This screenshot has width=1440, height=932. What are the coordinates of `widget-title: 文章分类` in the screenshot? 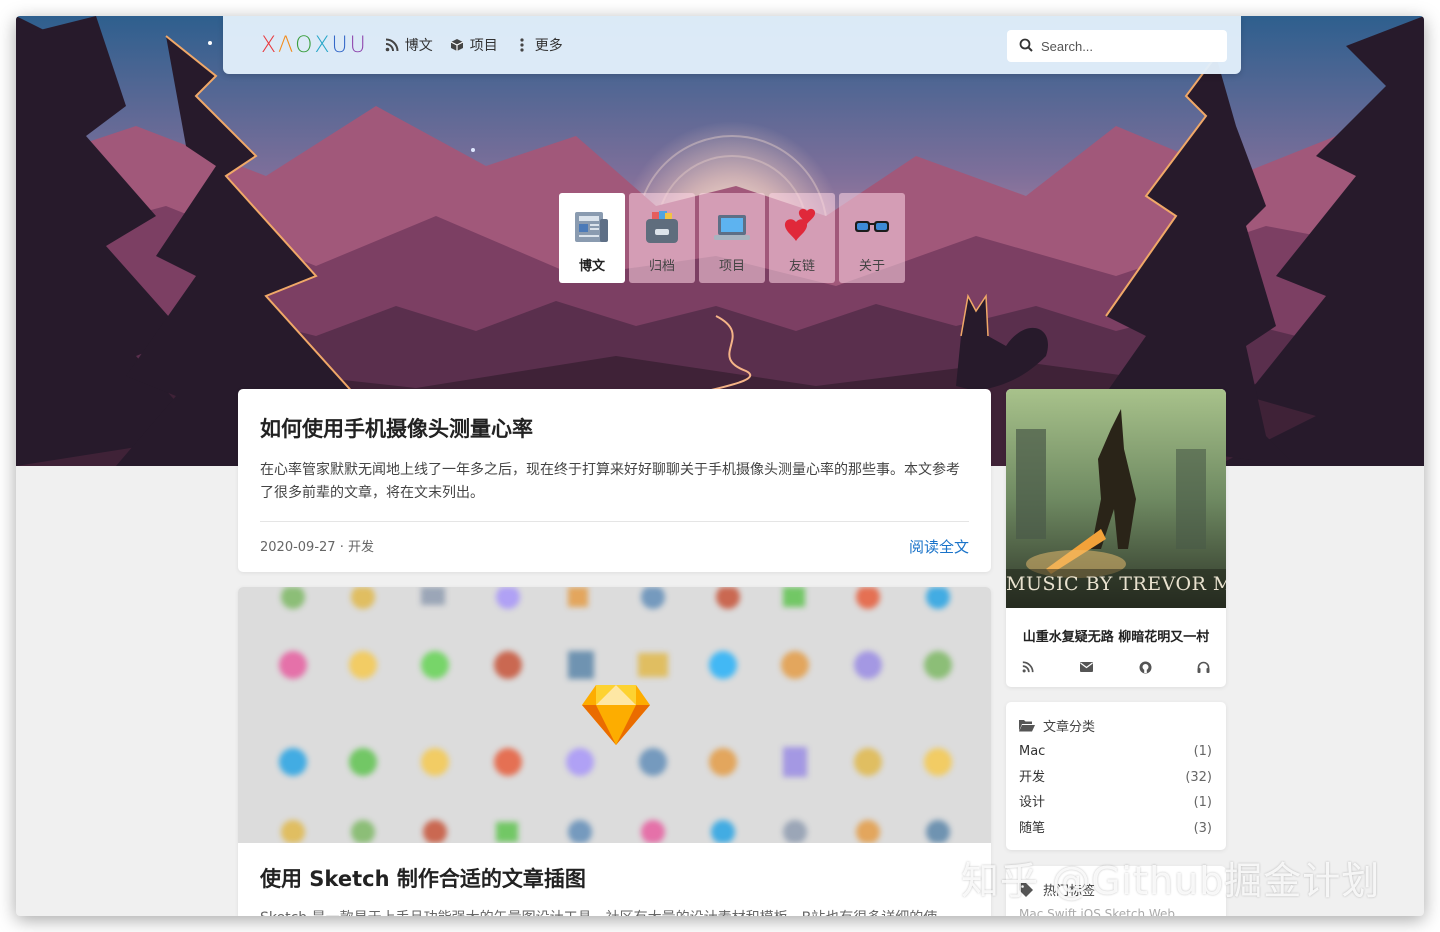 It's located at (1115, 725).